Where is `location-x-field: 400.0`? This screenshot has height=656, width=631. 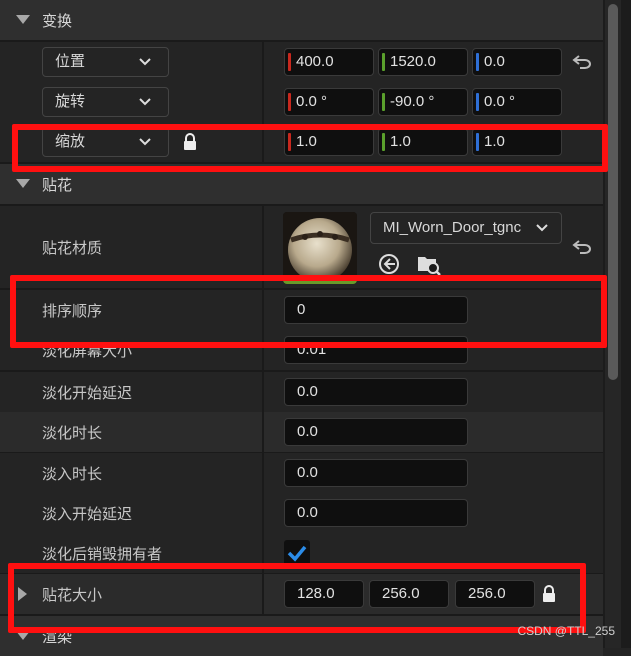
location-x-field: 400.0 is located at coordinates (329, 62).